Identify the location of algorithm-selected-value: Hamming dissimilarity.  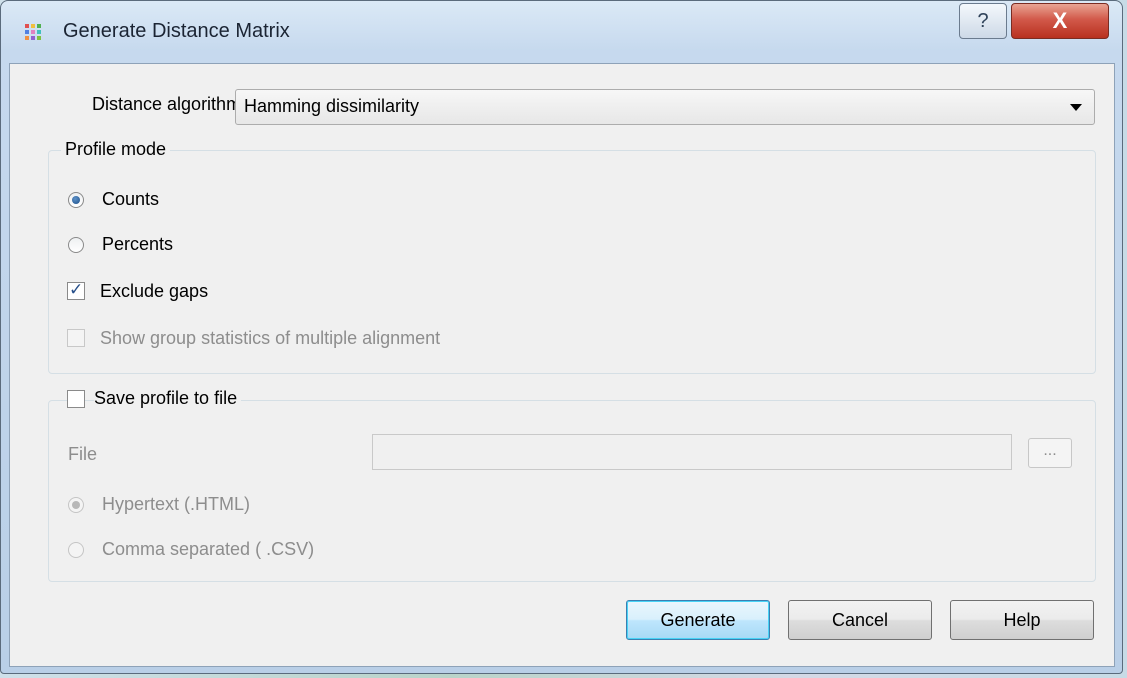
(332, 106).